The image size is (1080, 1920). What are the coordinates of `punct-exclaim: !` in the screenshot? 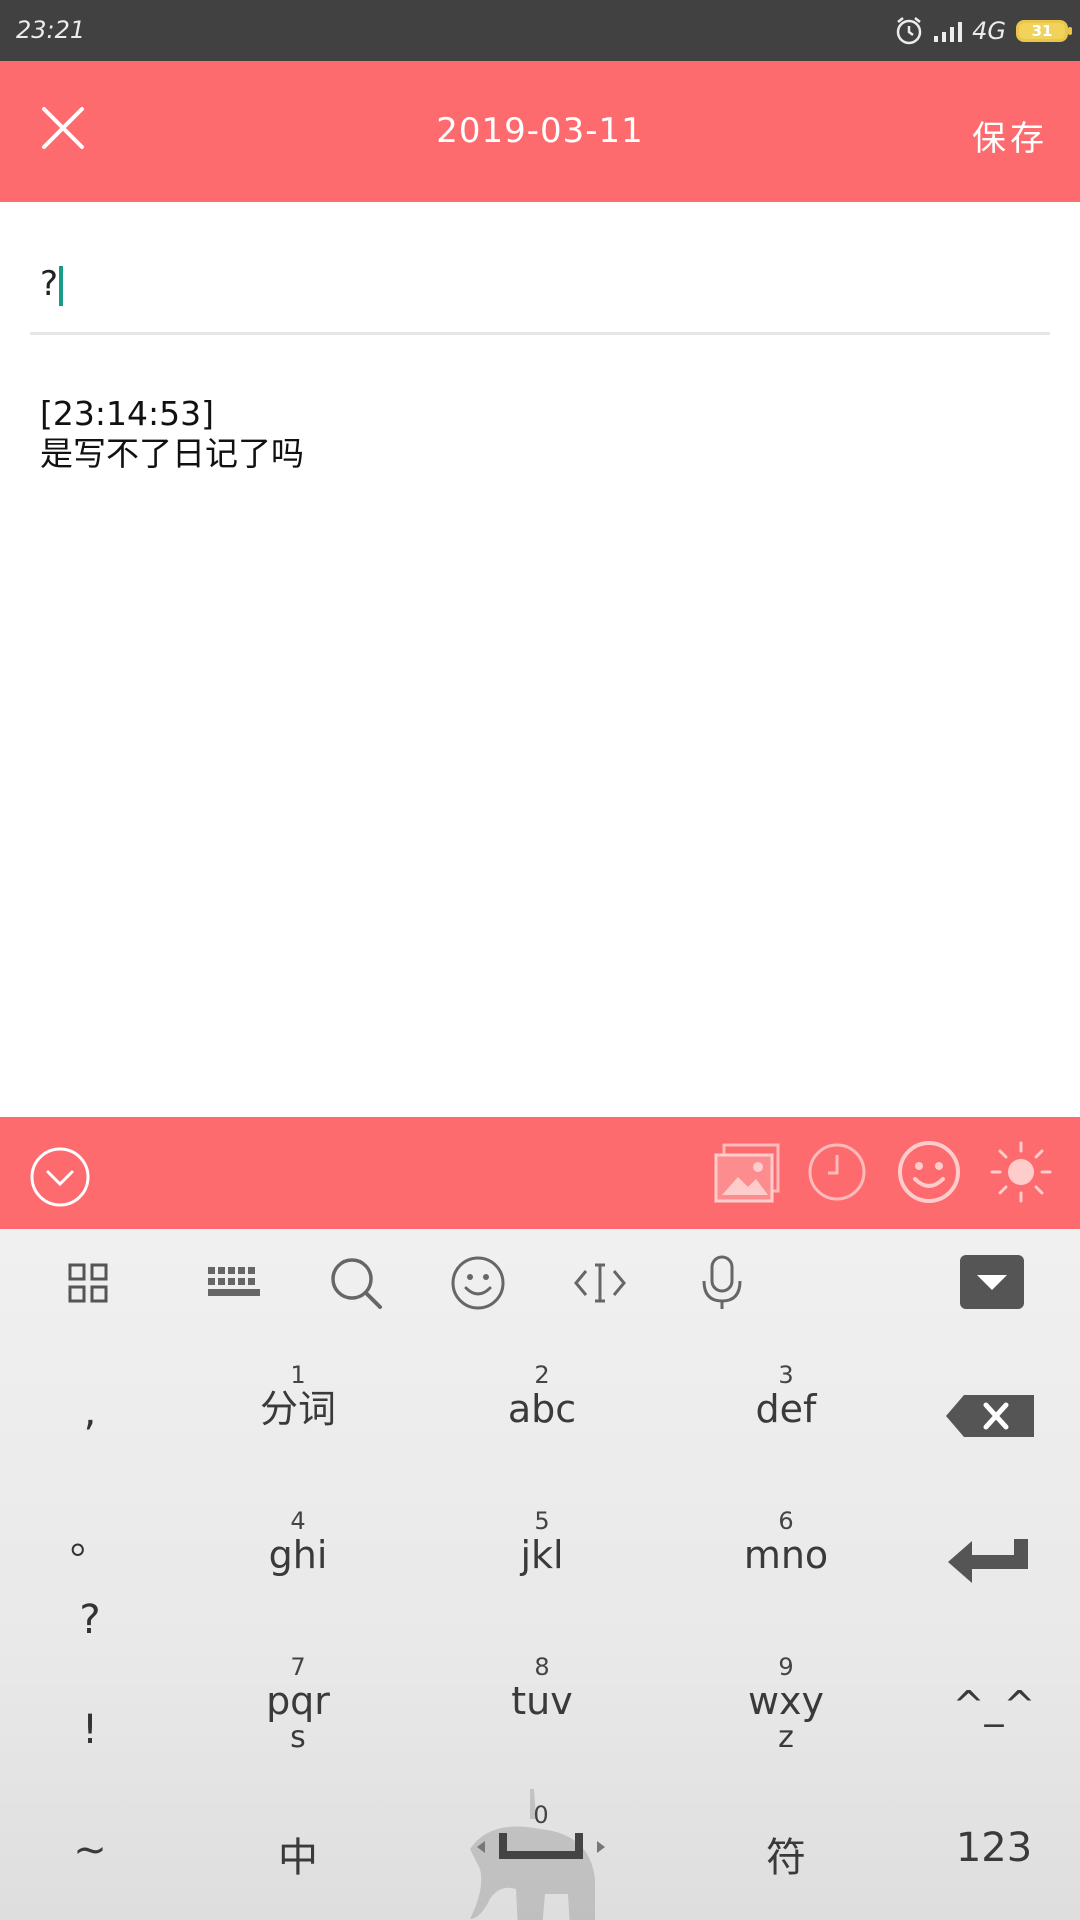 It's located at (90, 1730).